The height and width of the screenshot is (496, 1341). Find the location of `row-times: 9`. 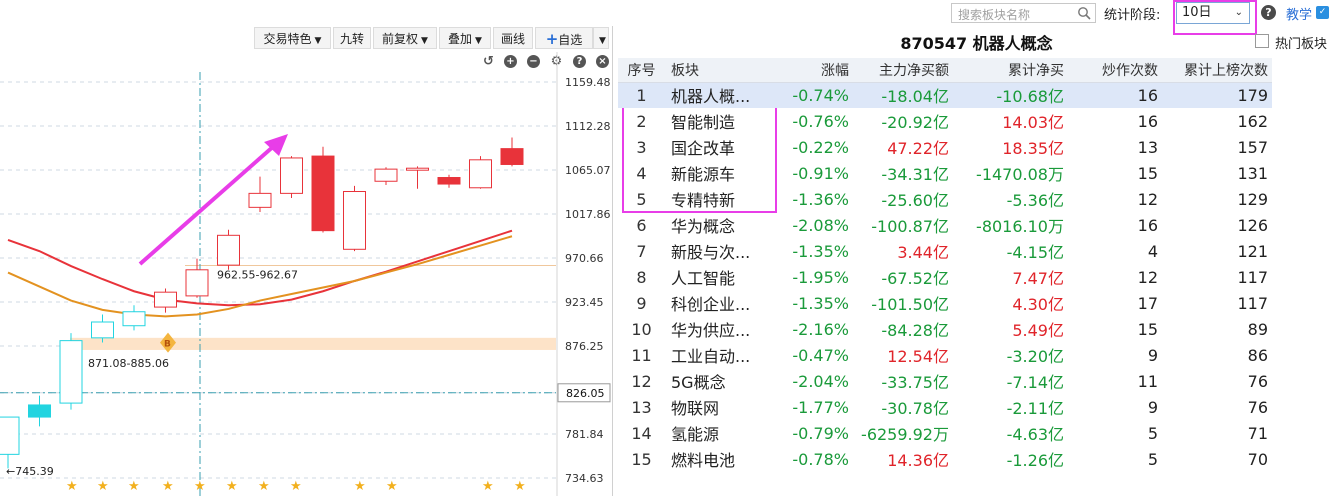

row-times: 9 is located at coordinates (1152, 407).